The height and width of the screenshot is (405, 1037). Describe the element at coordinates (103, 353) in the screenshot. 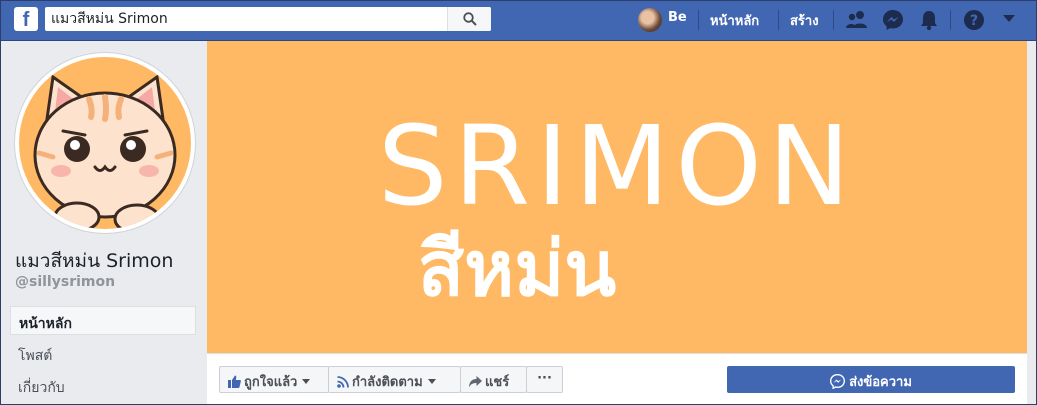

I see `sidebar-item-posts: โพสต์` at that location.